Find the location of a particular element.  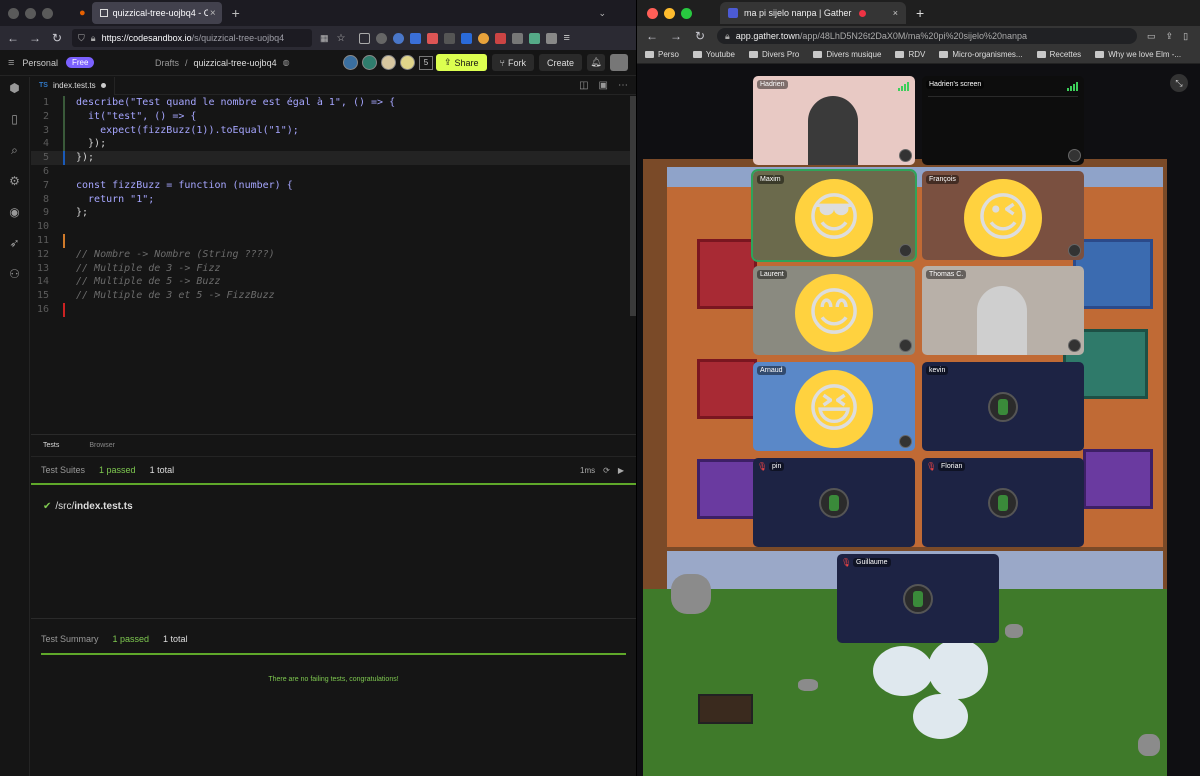

code-line: 7 const fizzBuzz = function (number) { is located at coordinates (333, 186).